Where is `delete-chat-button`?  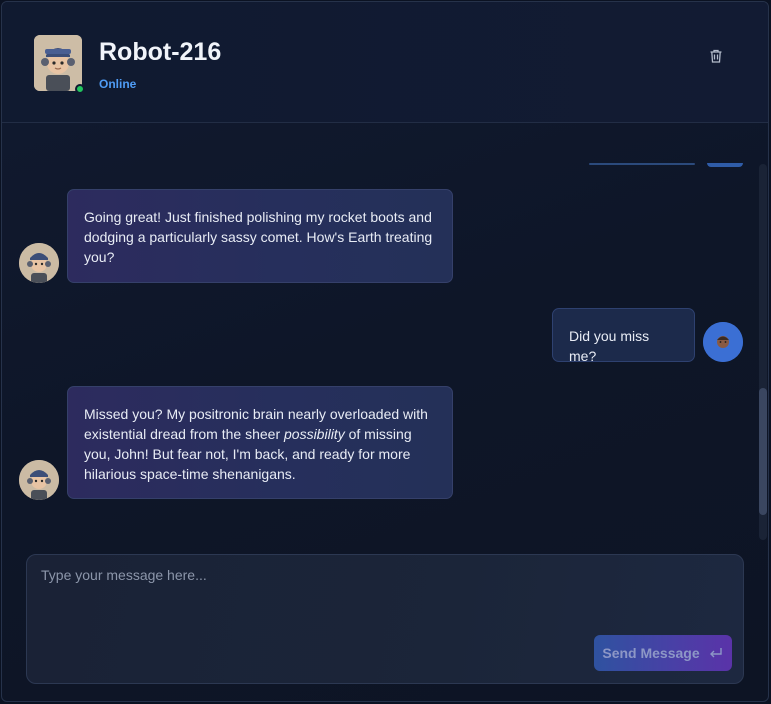
delete-chat-button is located at coordinates (716, 56).